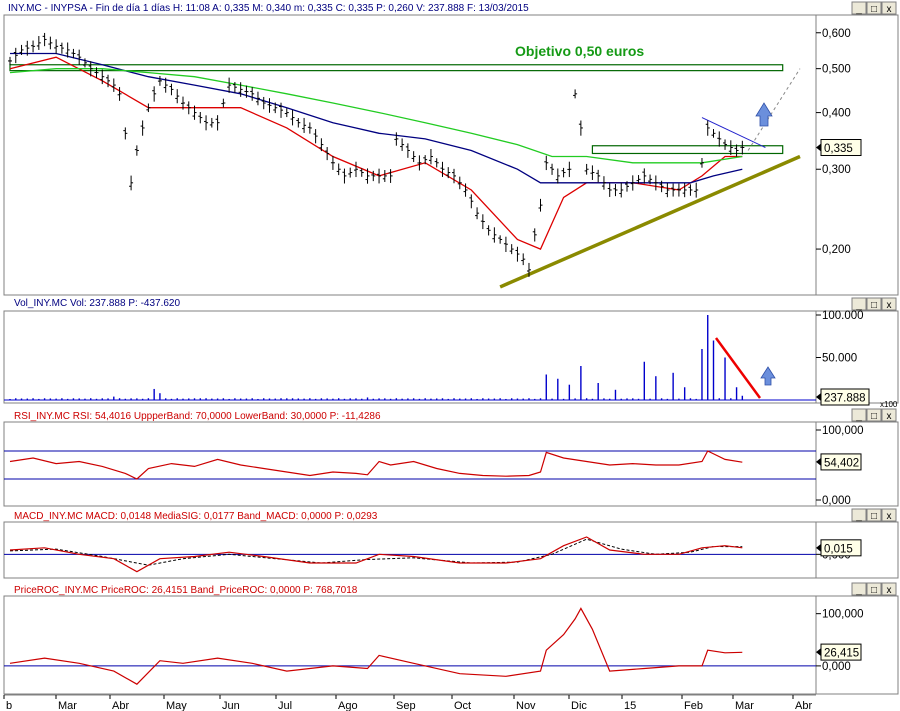 Image resolution: width=900 pixels, height=711 pixels. I want to click on roc-last-value-badge: 26,415, so click(839, 652).